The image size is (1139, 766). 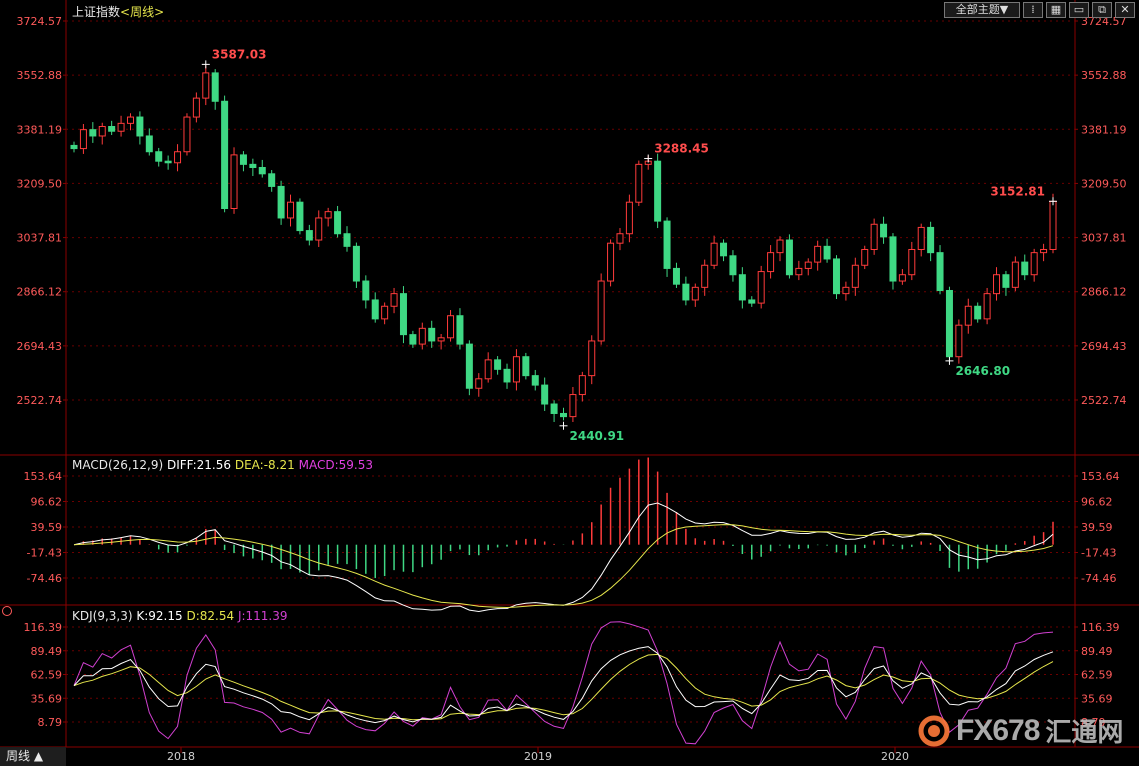 I want to click on price-tick-label-left: 3381.19, so click(x=40, y=129).